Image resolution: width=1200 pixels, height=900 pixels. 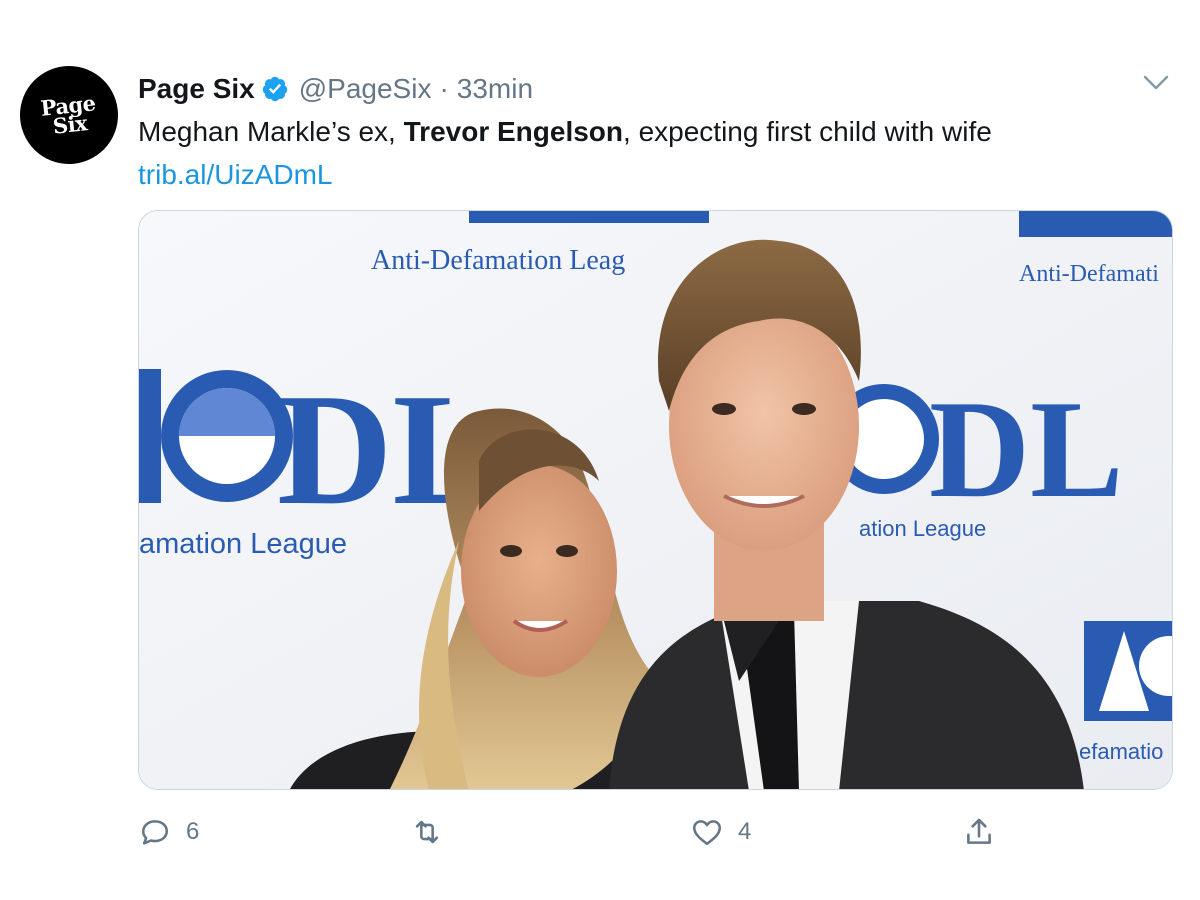 I want to click on backdrop-caption-left: amation League, so click(x=243, y=544).